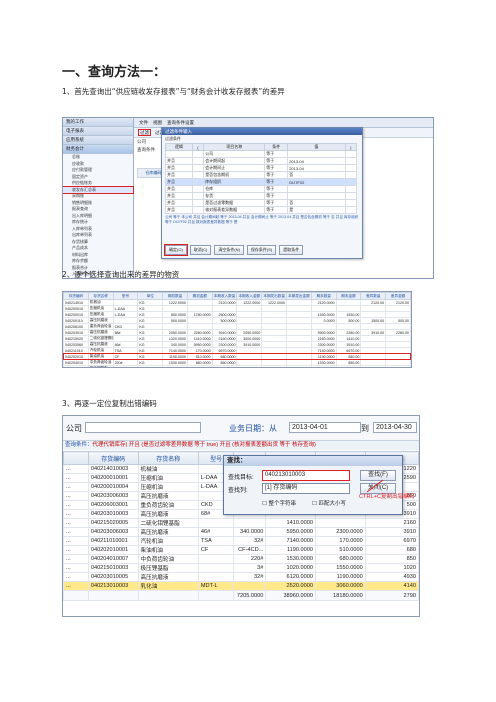 The height and width of the screenshot is (702, 496). Describe the element at coordinates (329, 503) in the screenshot. I see `match-case-checkbox: ☐ 匹配大小写` at that location.